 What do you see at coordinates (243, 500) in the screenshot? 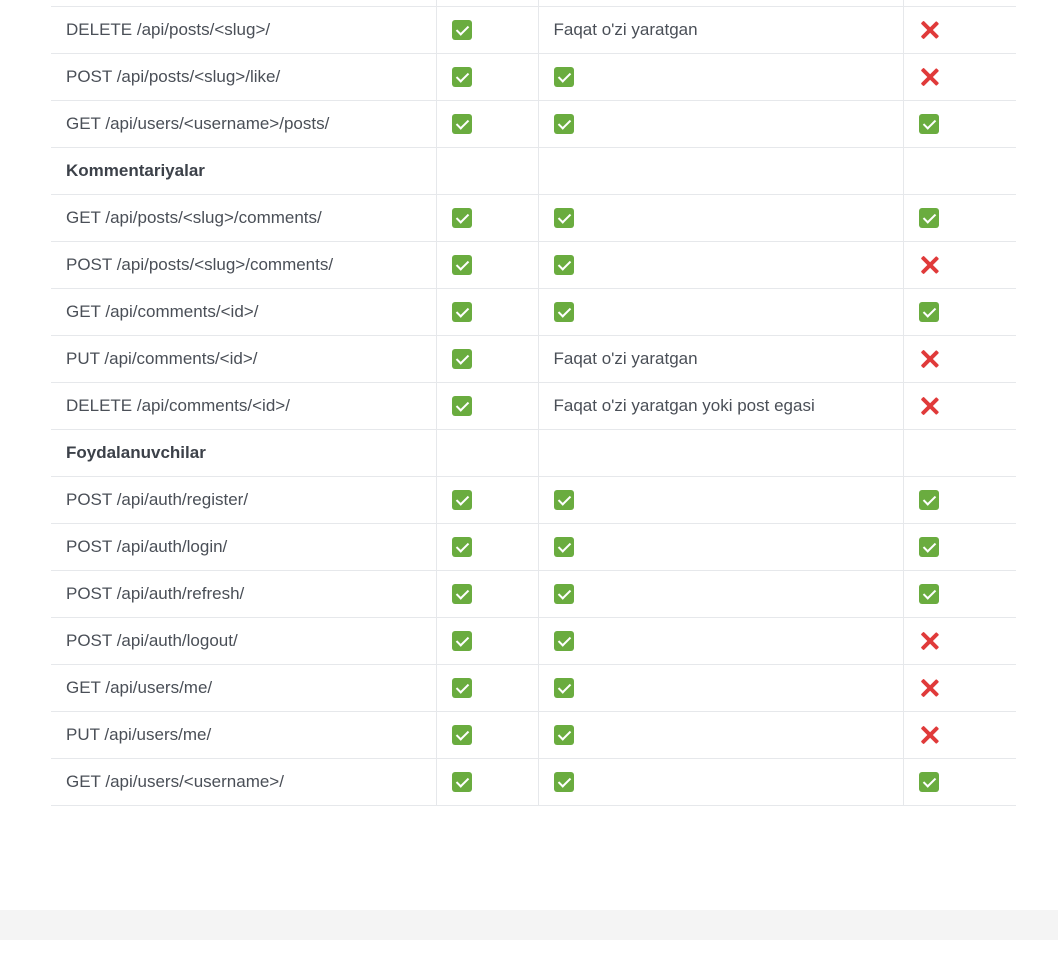
I see `endpoint-cell: POST /api/auth/register/` at bounding box center [243, 500].